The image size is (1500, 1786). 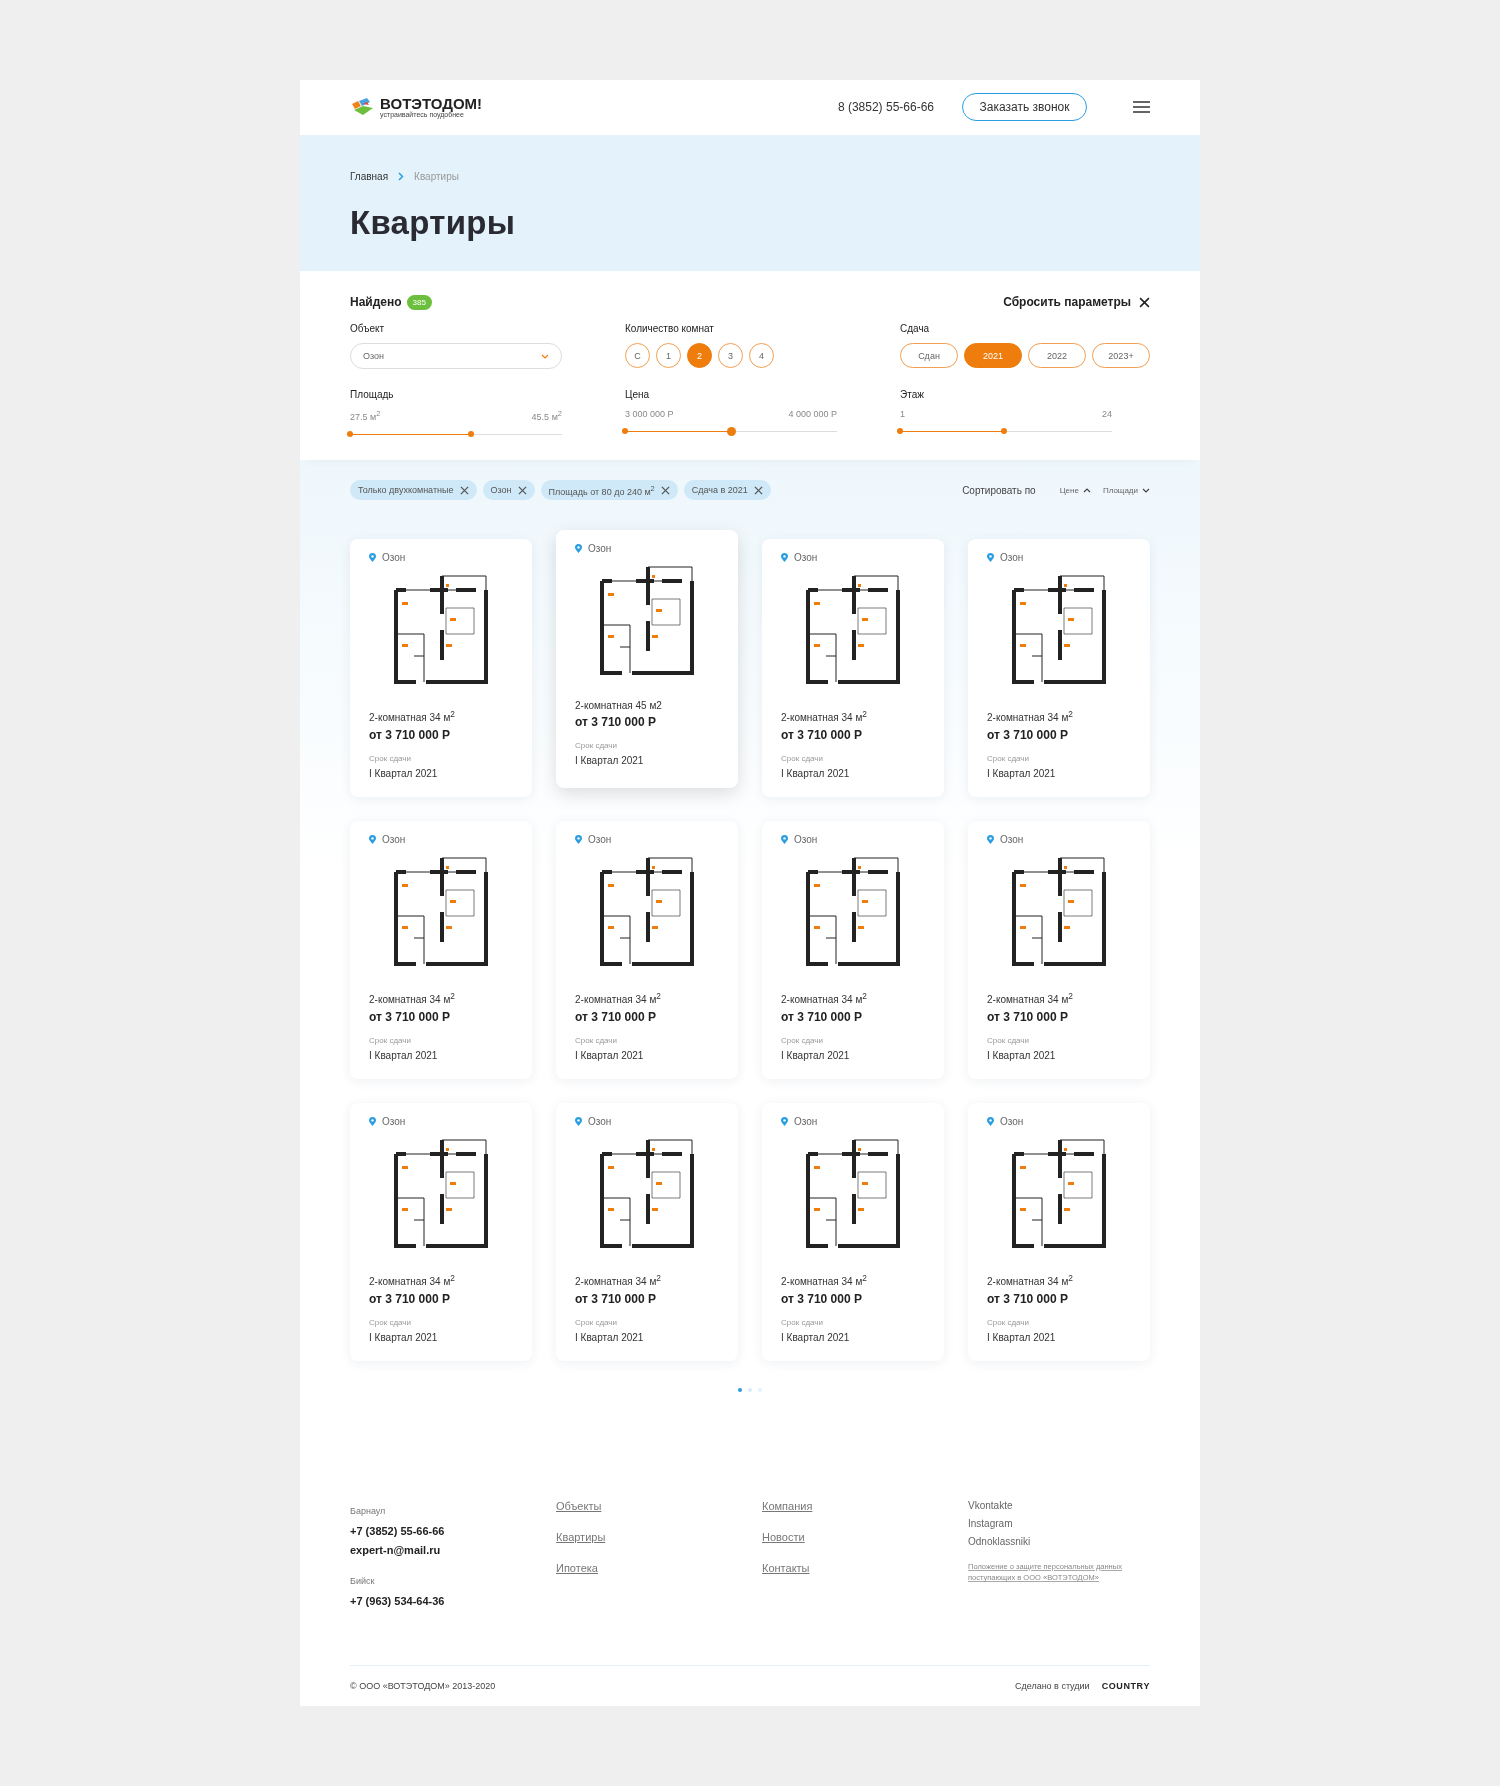 What do you see at coordinates (406, 490) in the screenshot?
I see `filter-tag-label: Только двухкомнатные` at bounding box center [406, 490].